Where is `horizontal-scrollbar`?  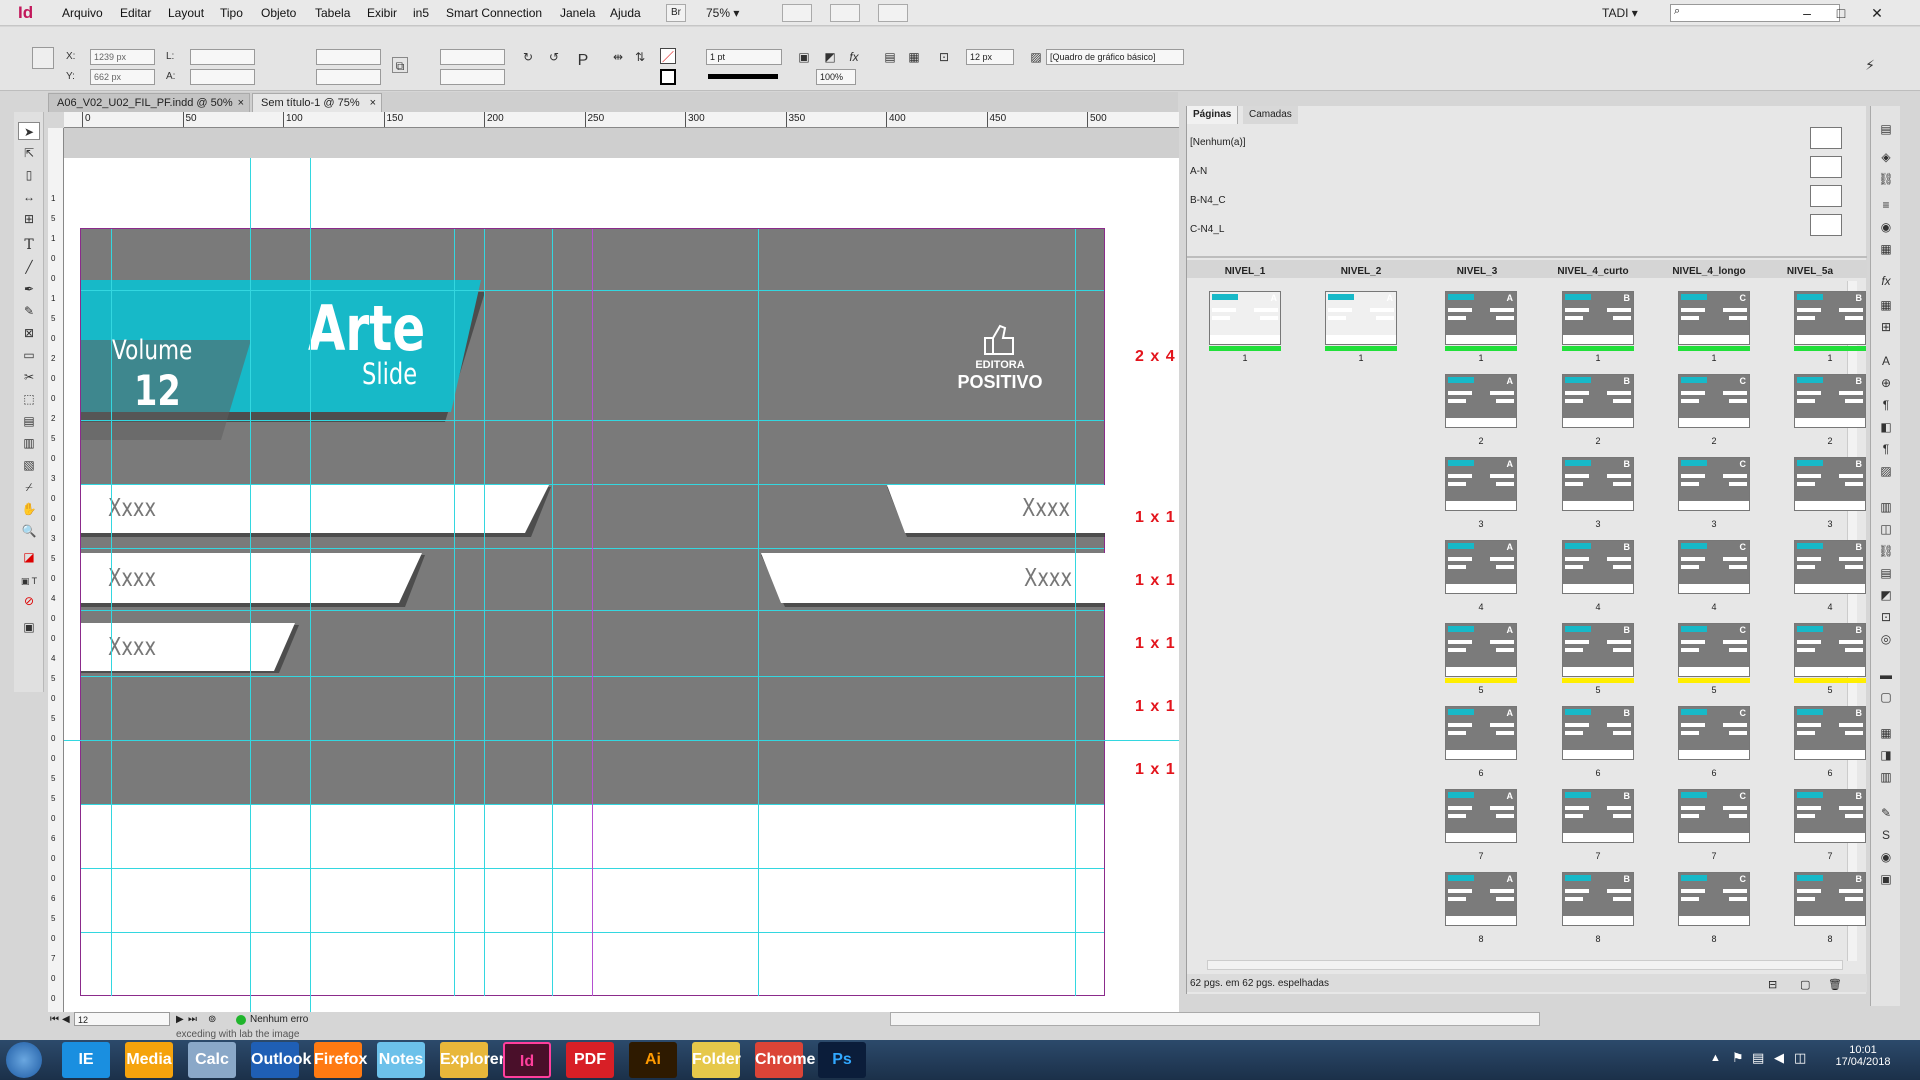 horizontal-scrollbar is located at coordinates (1215, 1019).